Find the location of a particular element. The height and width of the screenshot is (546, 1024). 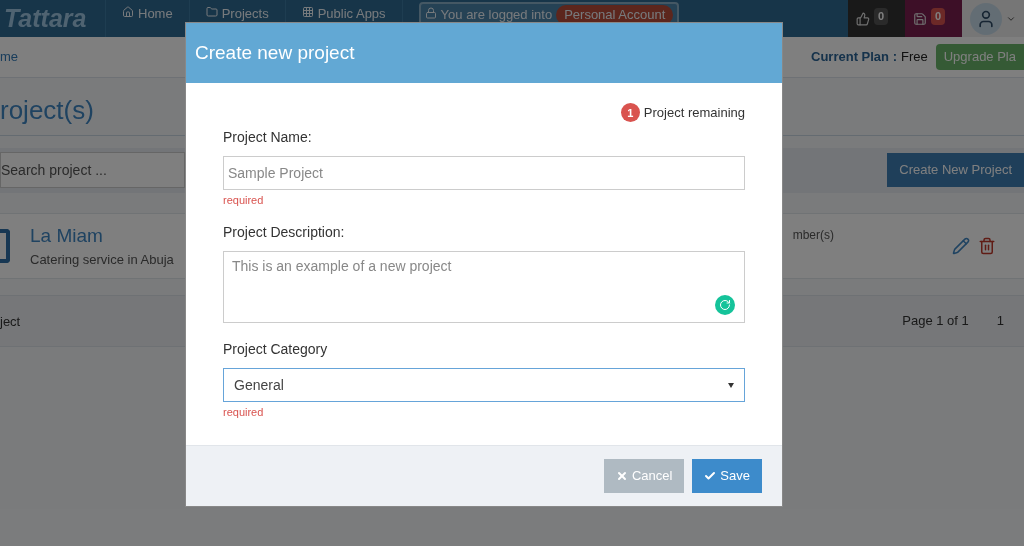

notice-text: You are logged into is located at coordinates (496, 15).